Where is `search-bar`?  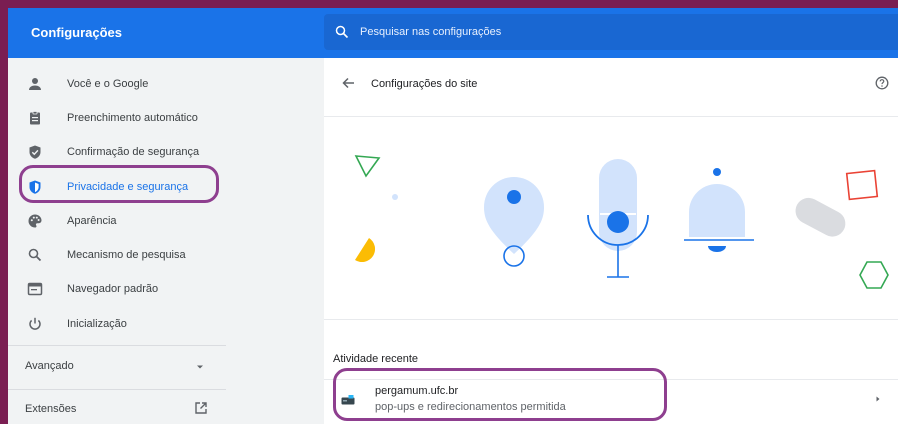
search-bar is located at coordinates (611, 32).